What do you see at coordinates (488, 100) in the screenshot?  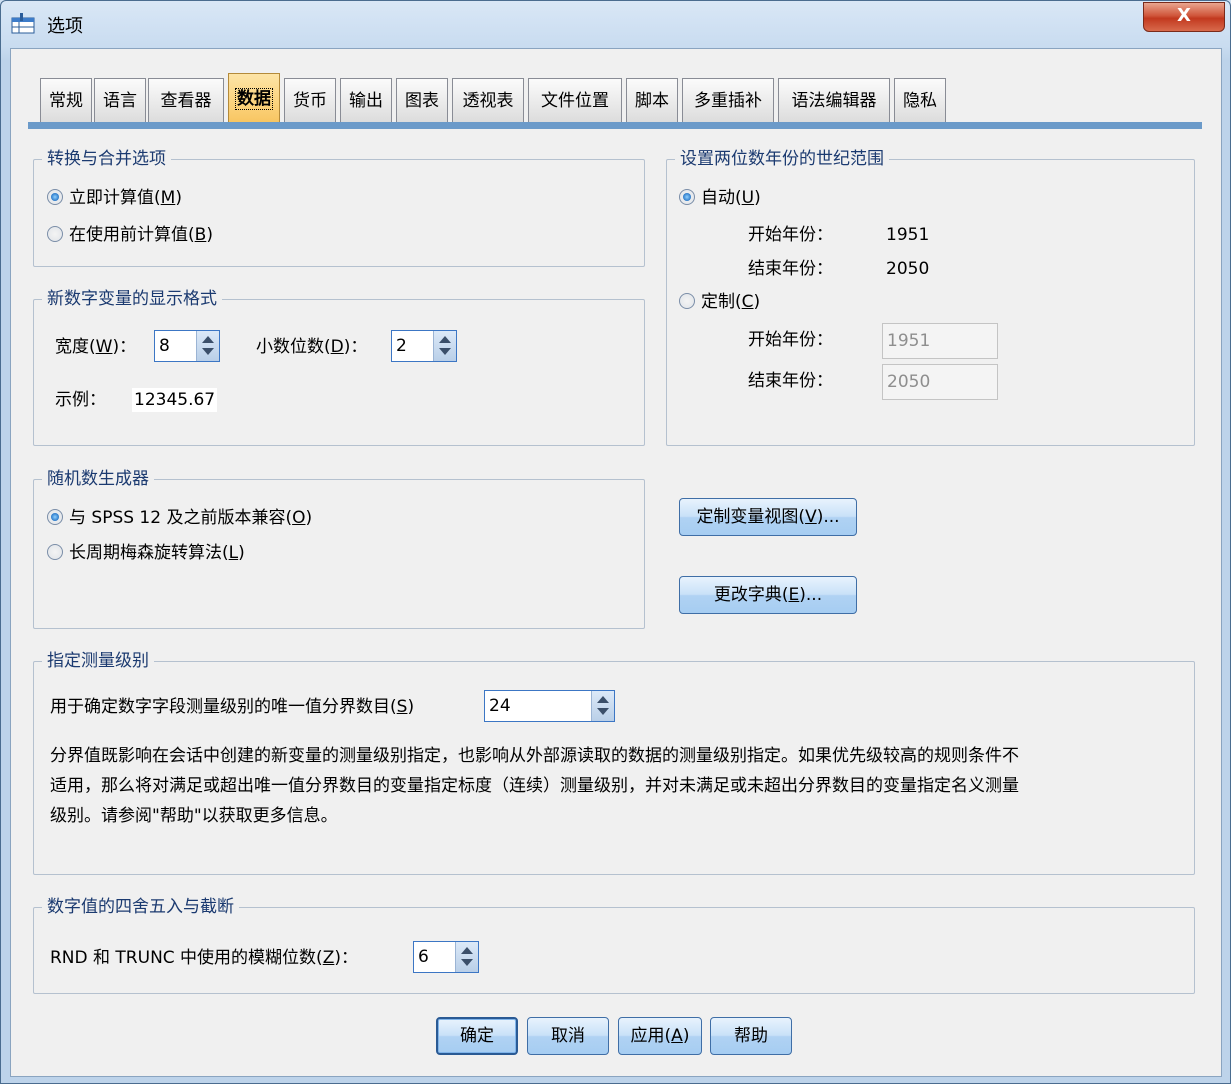 I see `tab-pivot-tables: 透视表` at bounding box center [488, 100].